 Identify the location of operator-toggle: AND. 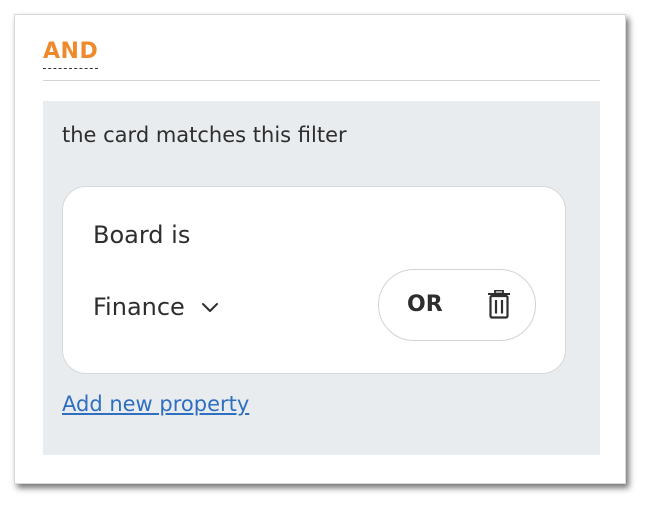
(71, 53).